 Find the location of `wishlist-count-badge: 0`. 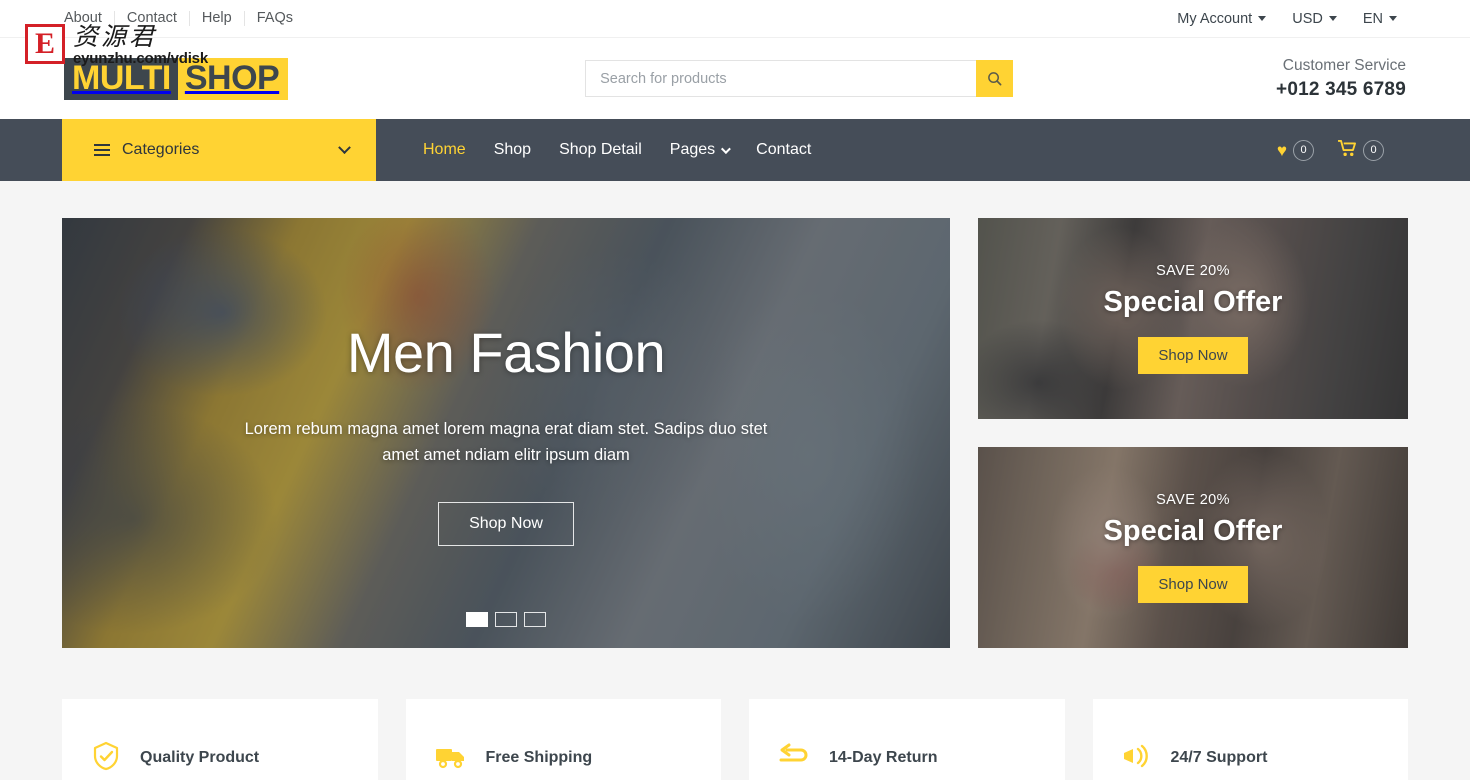

wishlist-count-badge: 0 is located at coordinates (1303, 150).